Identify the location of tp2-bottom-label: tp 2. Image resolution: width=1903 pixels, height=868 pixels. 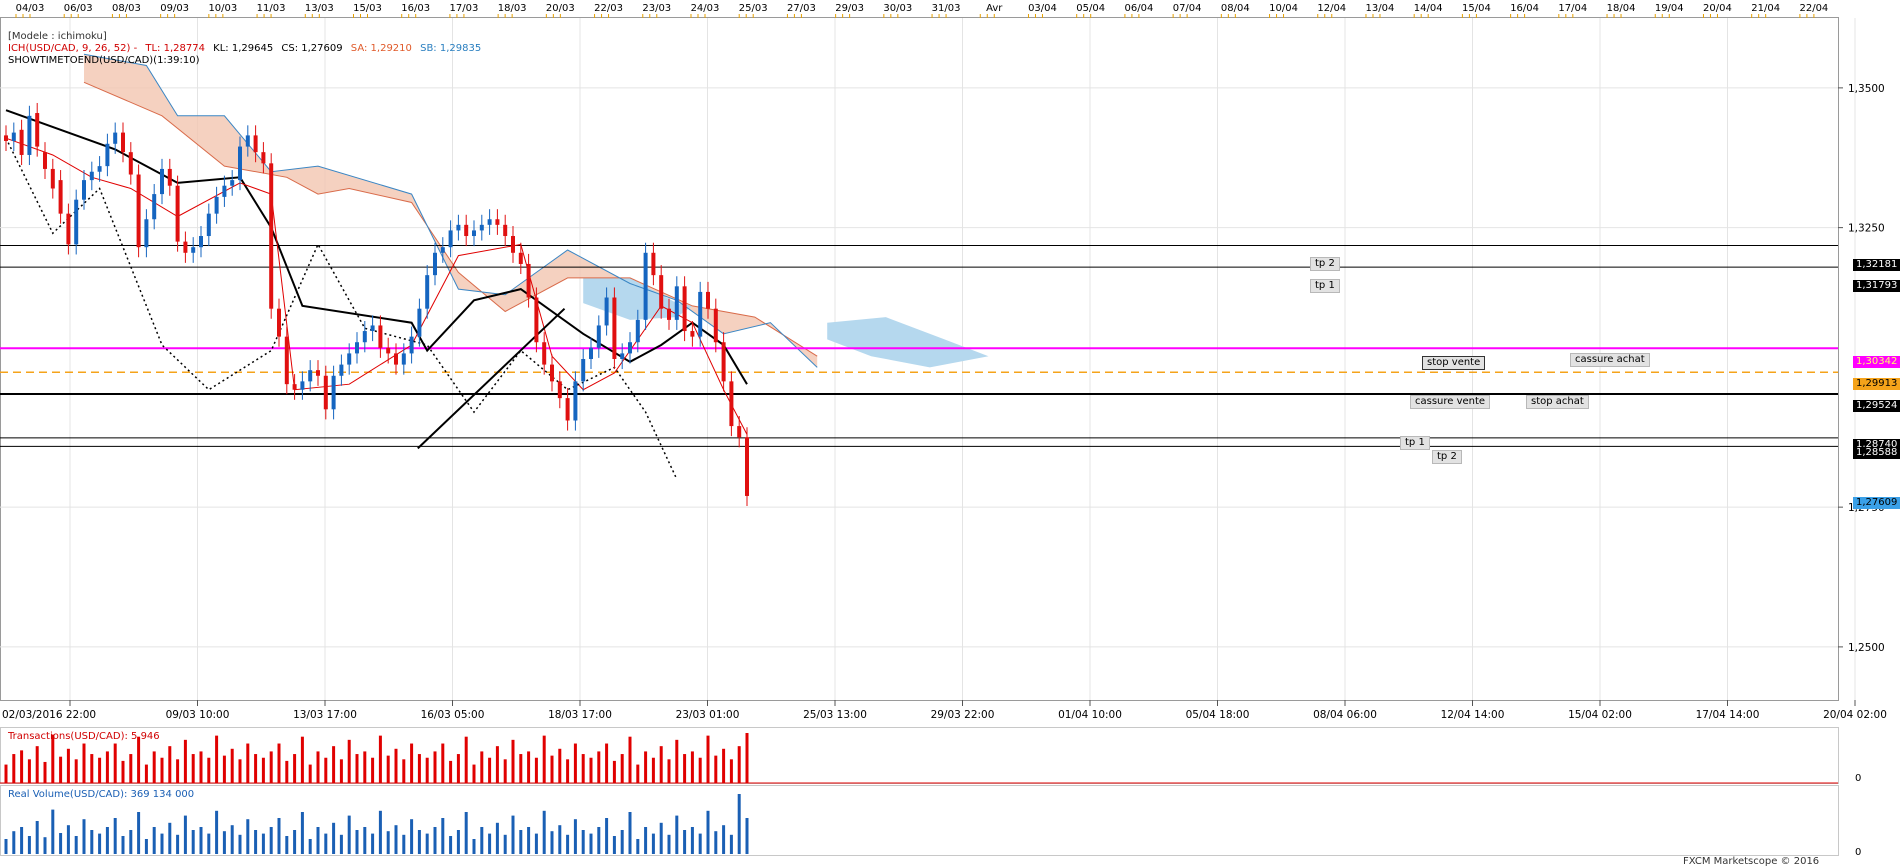
(1447, 457).